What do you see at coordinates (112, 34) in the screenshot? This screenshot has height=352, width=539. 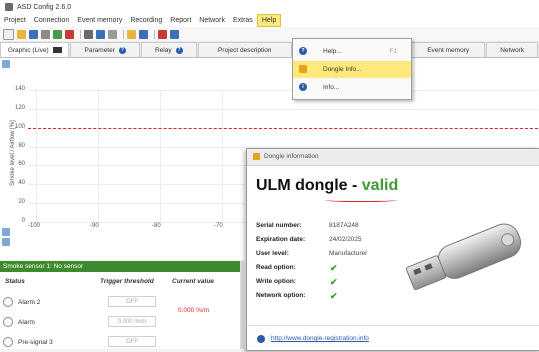 I see `edit-icon` at bounding box center [112, 34].